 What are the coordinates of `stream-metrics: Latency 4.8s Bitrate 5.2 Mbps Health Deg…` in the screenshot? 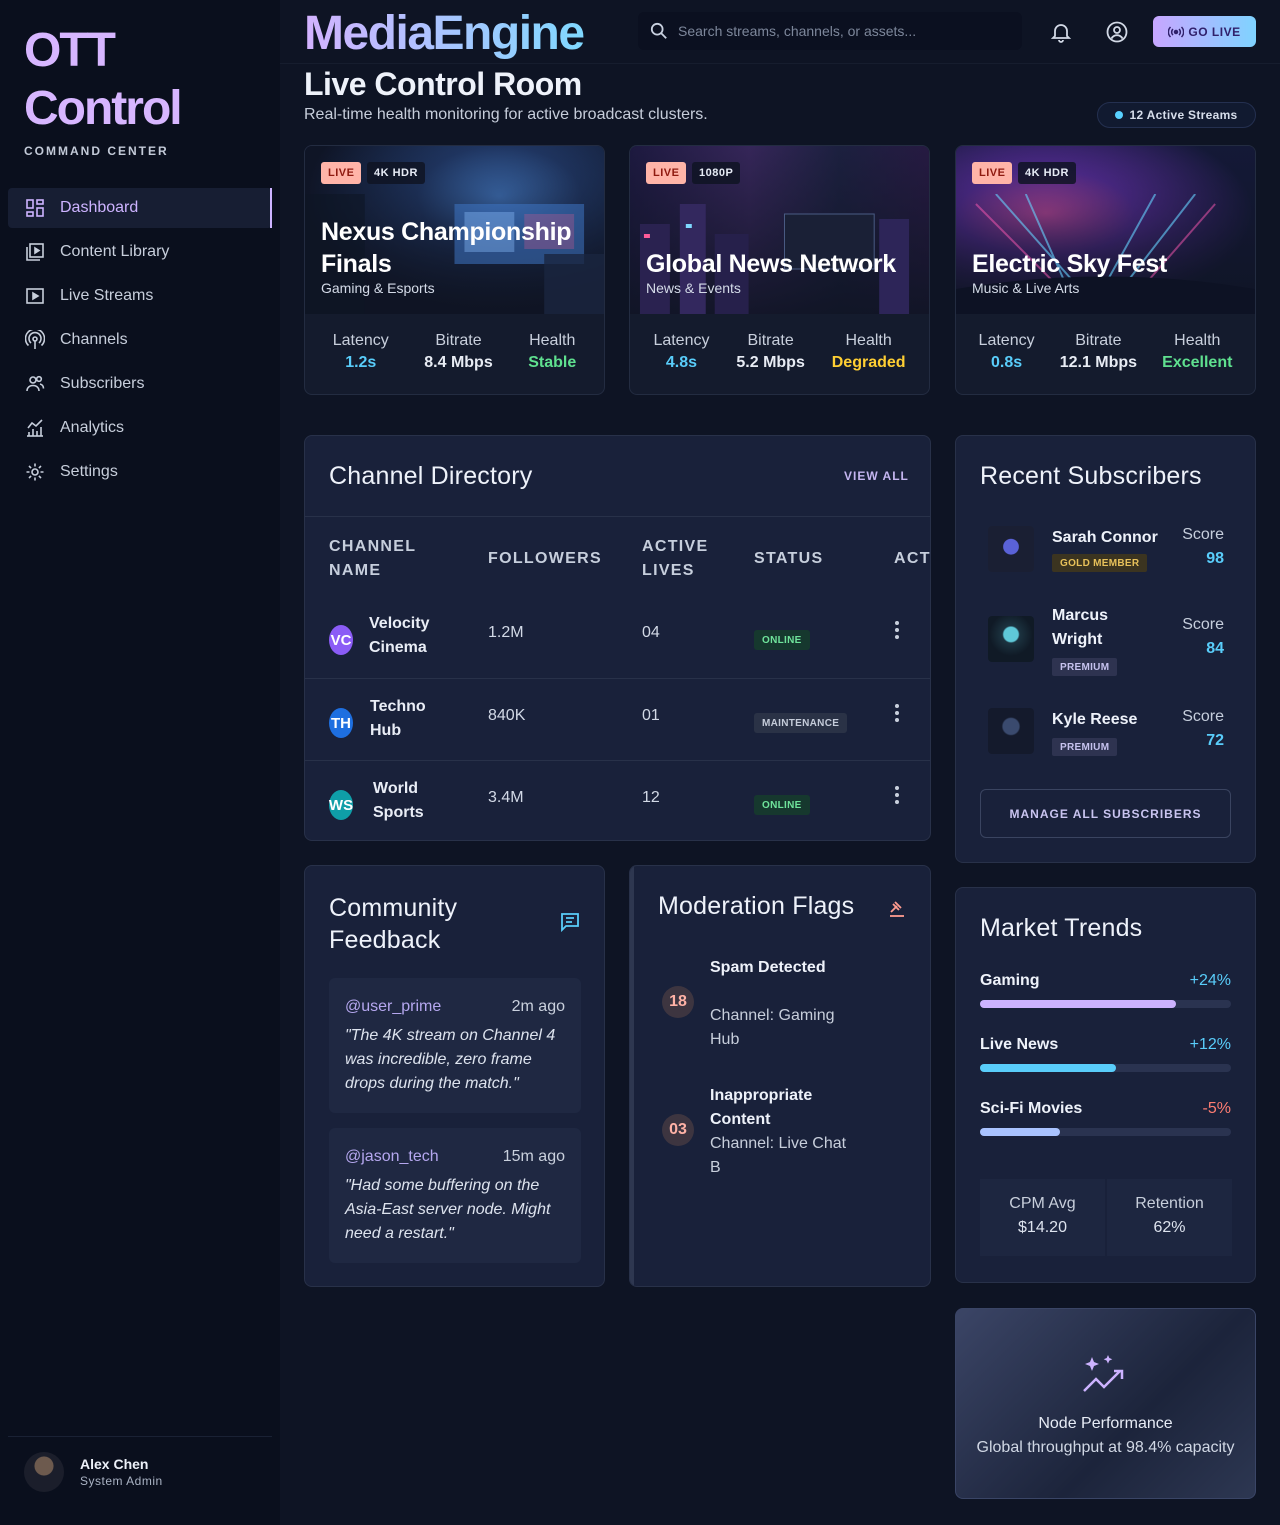 It's located at (779, 352).